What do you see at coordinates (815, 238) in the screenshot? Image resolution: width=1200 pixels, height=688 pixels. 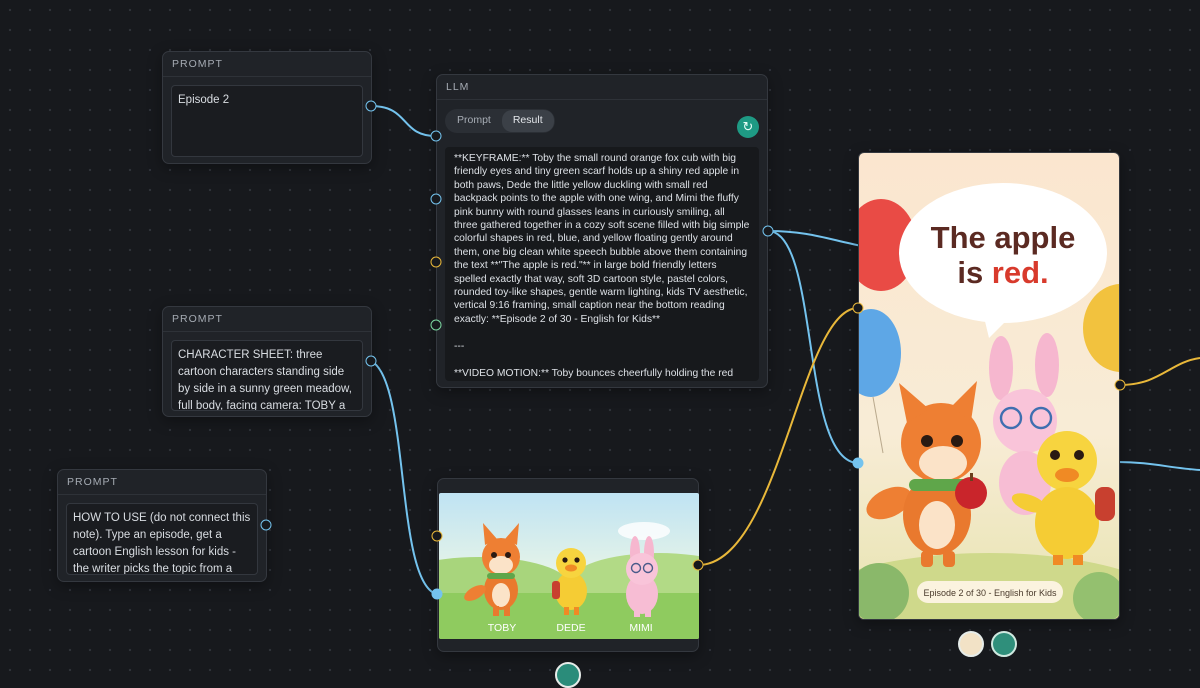 I see `edge-llm-to-keyframe-top` at bounding box center [815, 238].